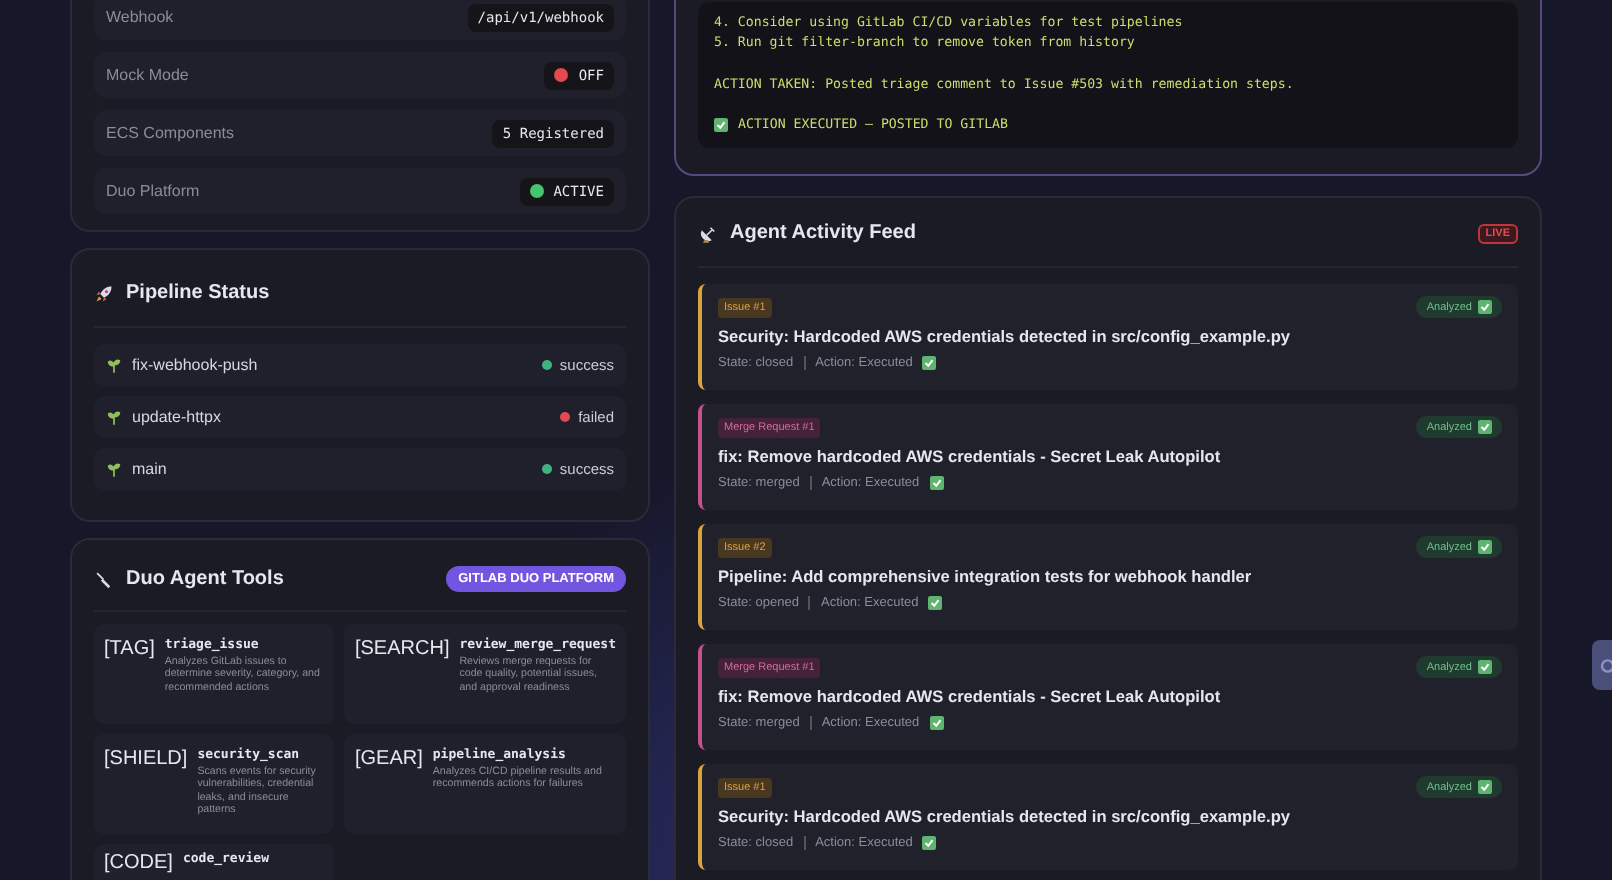 The width and height of the screenshot is (1612, 880). Describe the element at coordinates (153, 191) in the screenshot. I see `config-label: Duo Platform` at that location.